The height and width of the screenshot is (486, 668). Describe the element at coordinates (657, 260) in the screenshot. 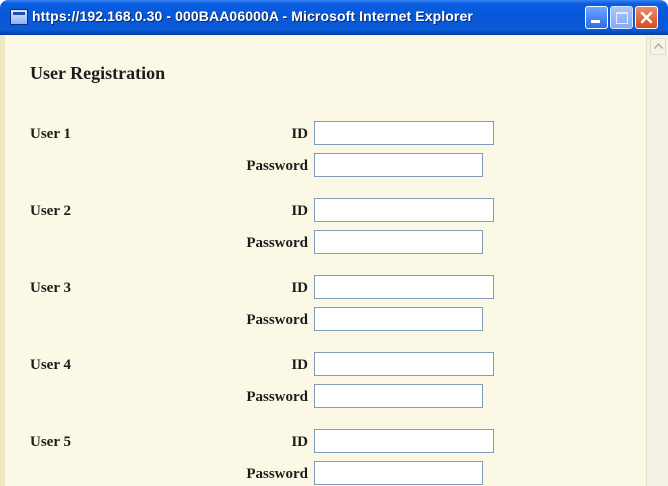

I see `vertical-scrollbar` at that location.